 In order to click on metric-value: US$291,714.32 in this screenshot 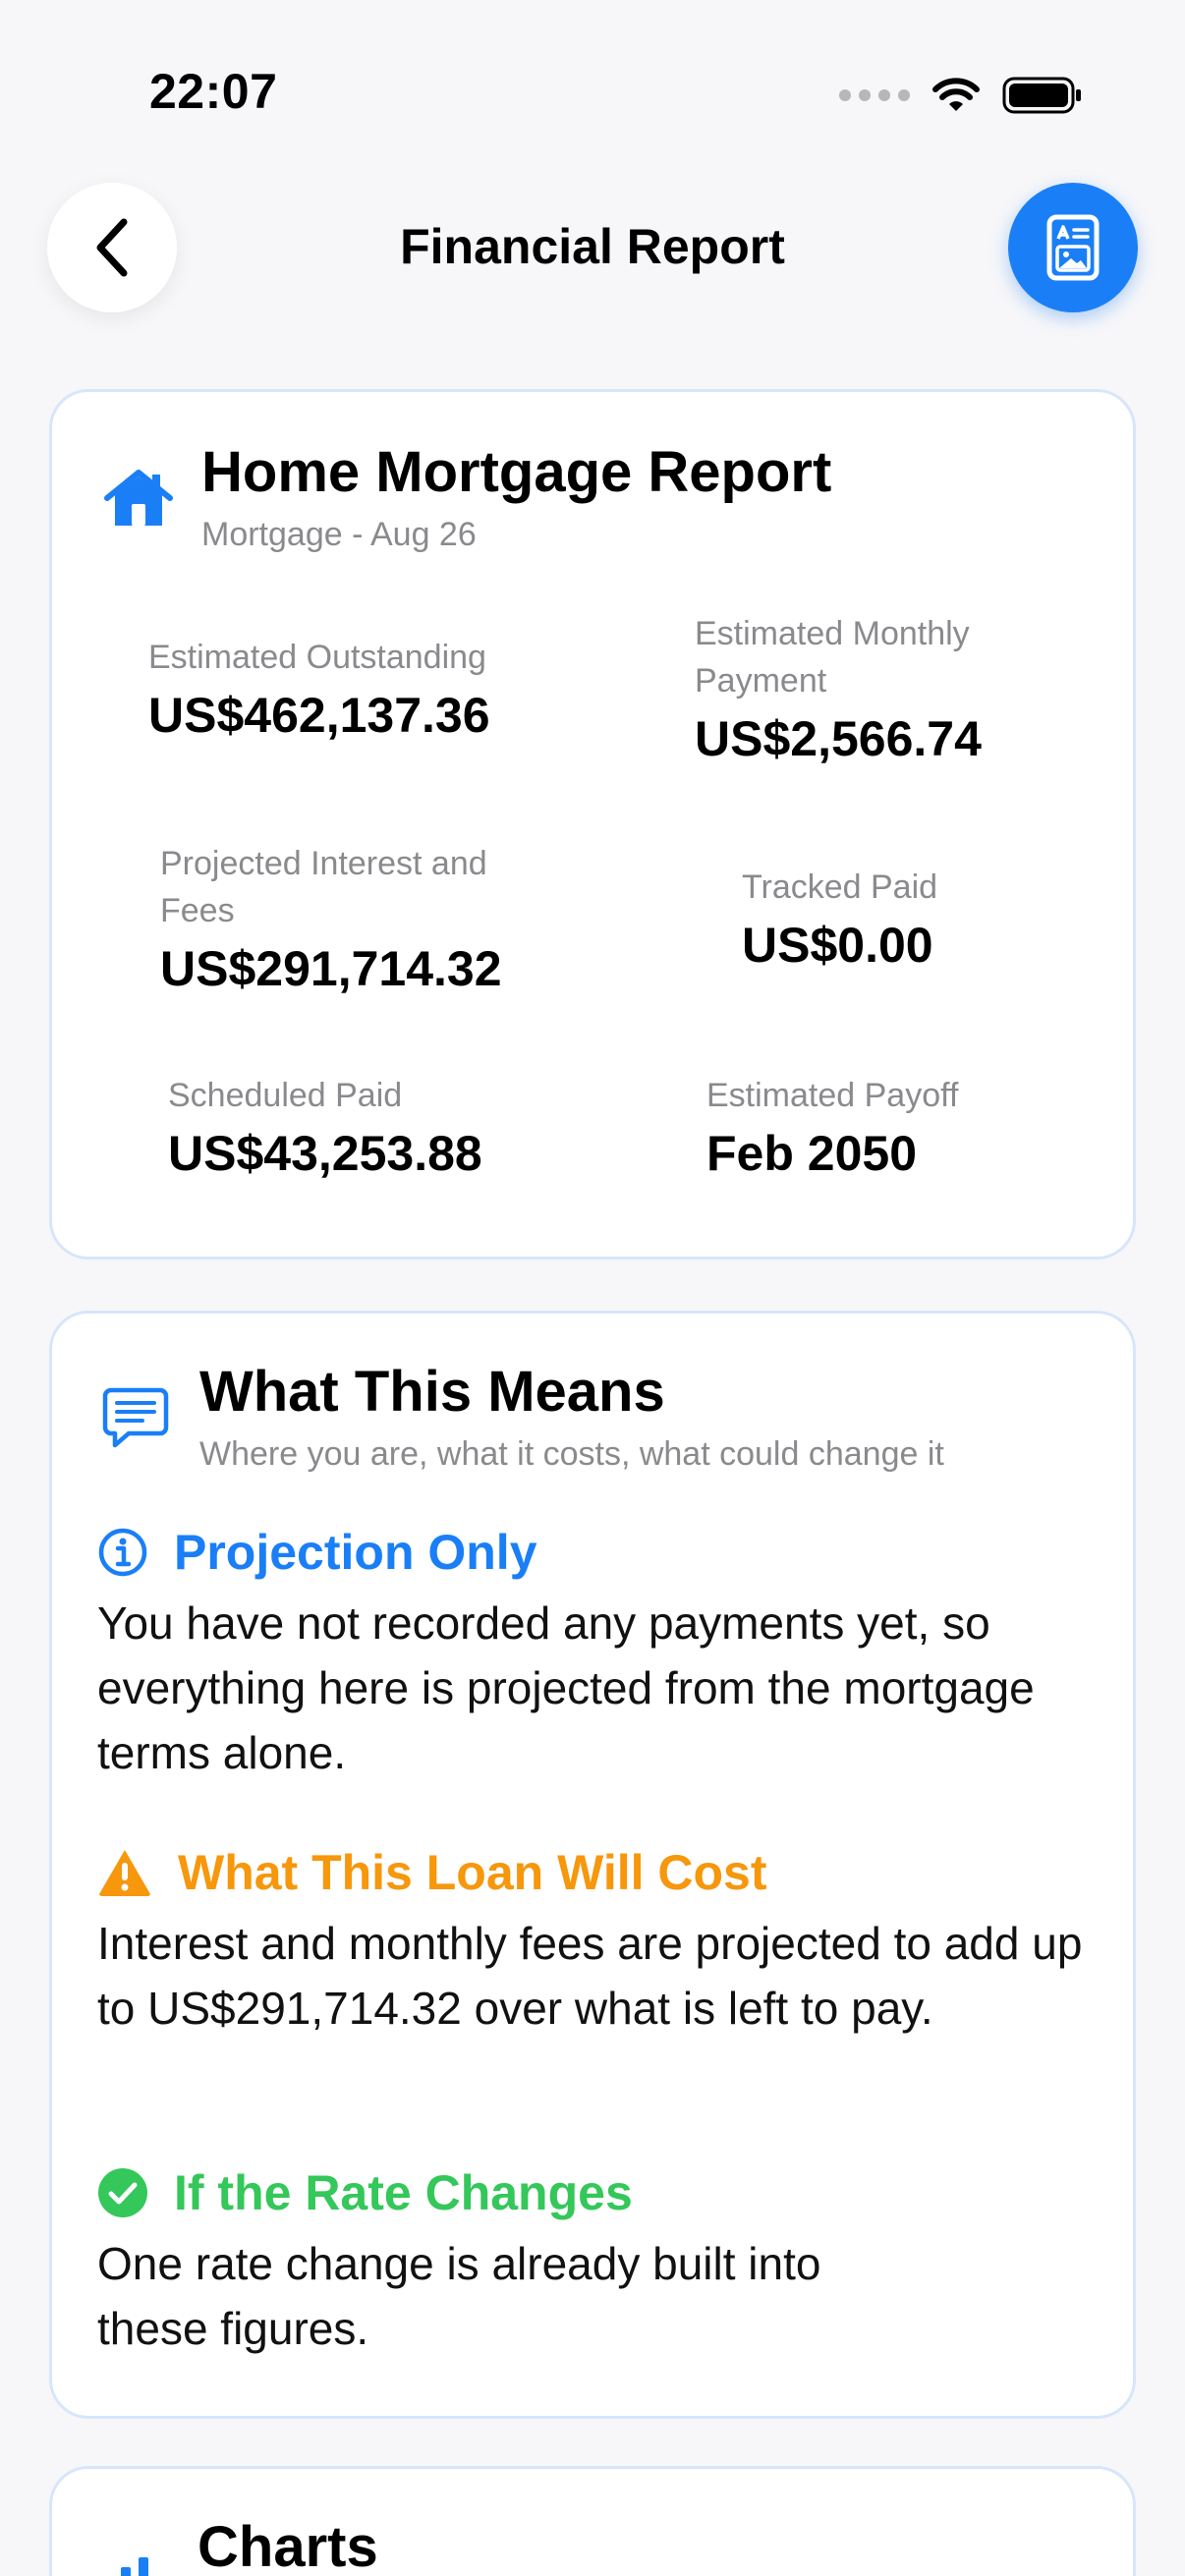, I will do `click(331, 968)`.